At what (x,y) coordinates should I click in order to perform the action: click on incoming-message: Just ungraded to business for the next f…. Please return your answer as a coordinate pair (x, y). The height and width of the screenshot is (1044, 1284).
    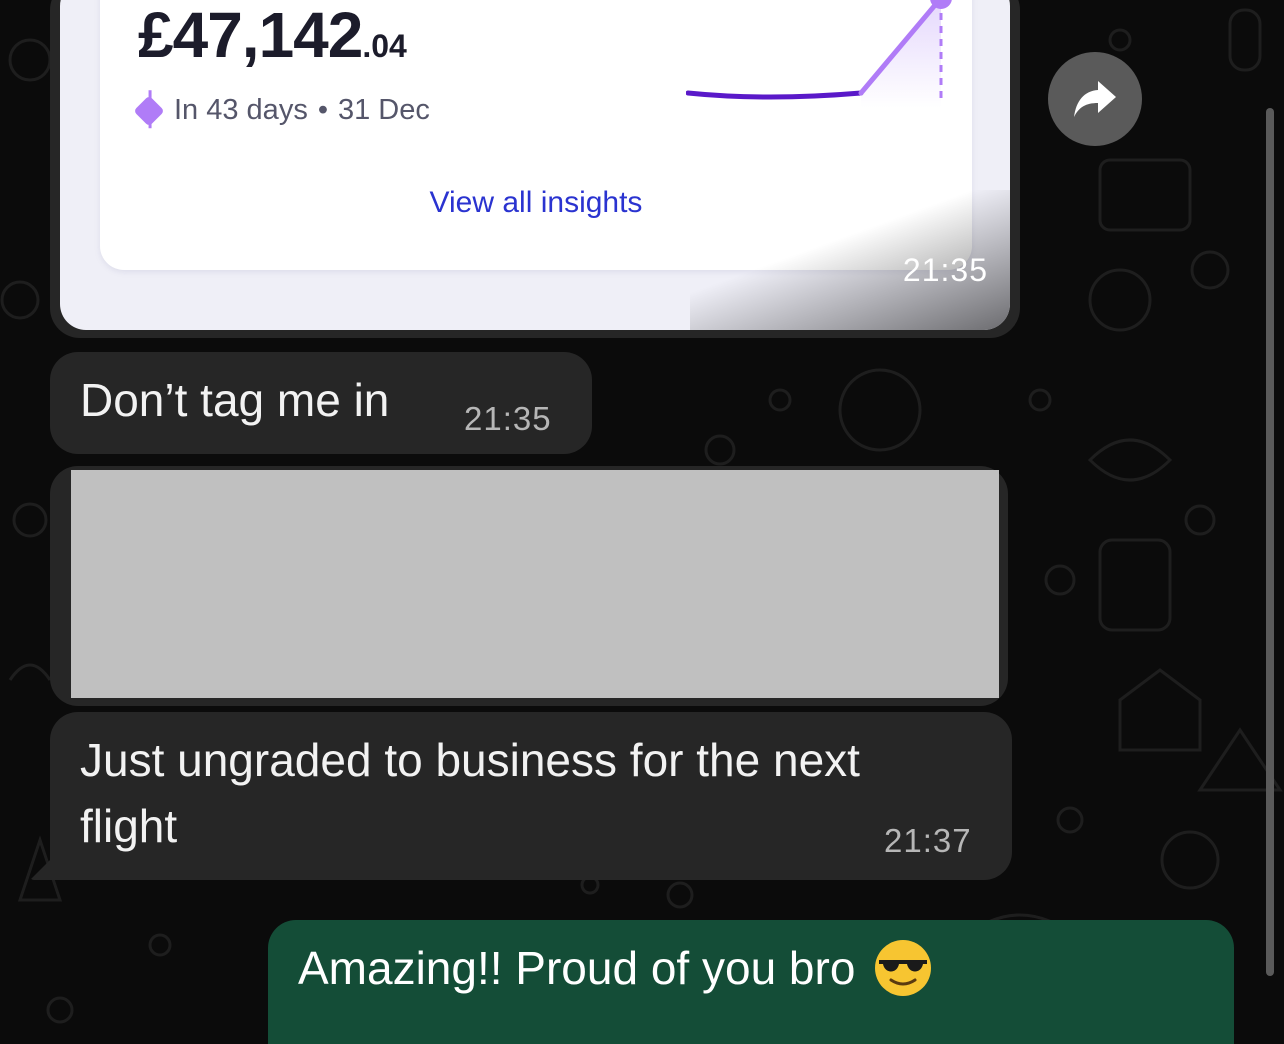
    Looking at the image, I should click on (531, 796).